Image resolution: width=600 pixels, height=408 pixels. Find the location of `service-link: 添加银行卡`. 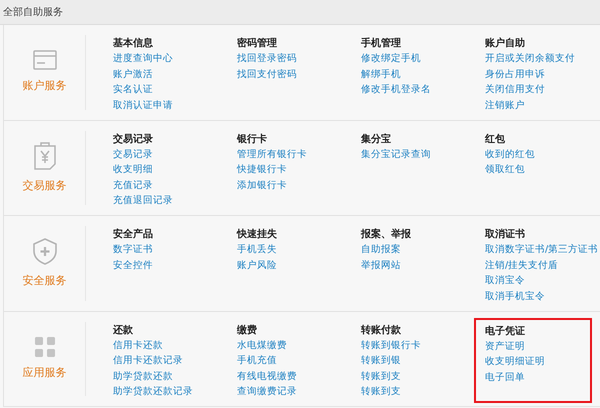

service-link: 添加银行卡 is located at coordinates (262, 185).